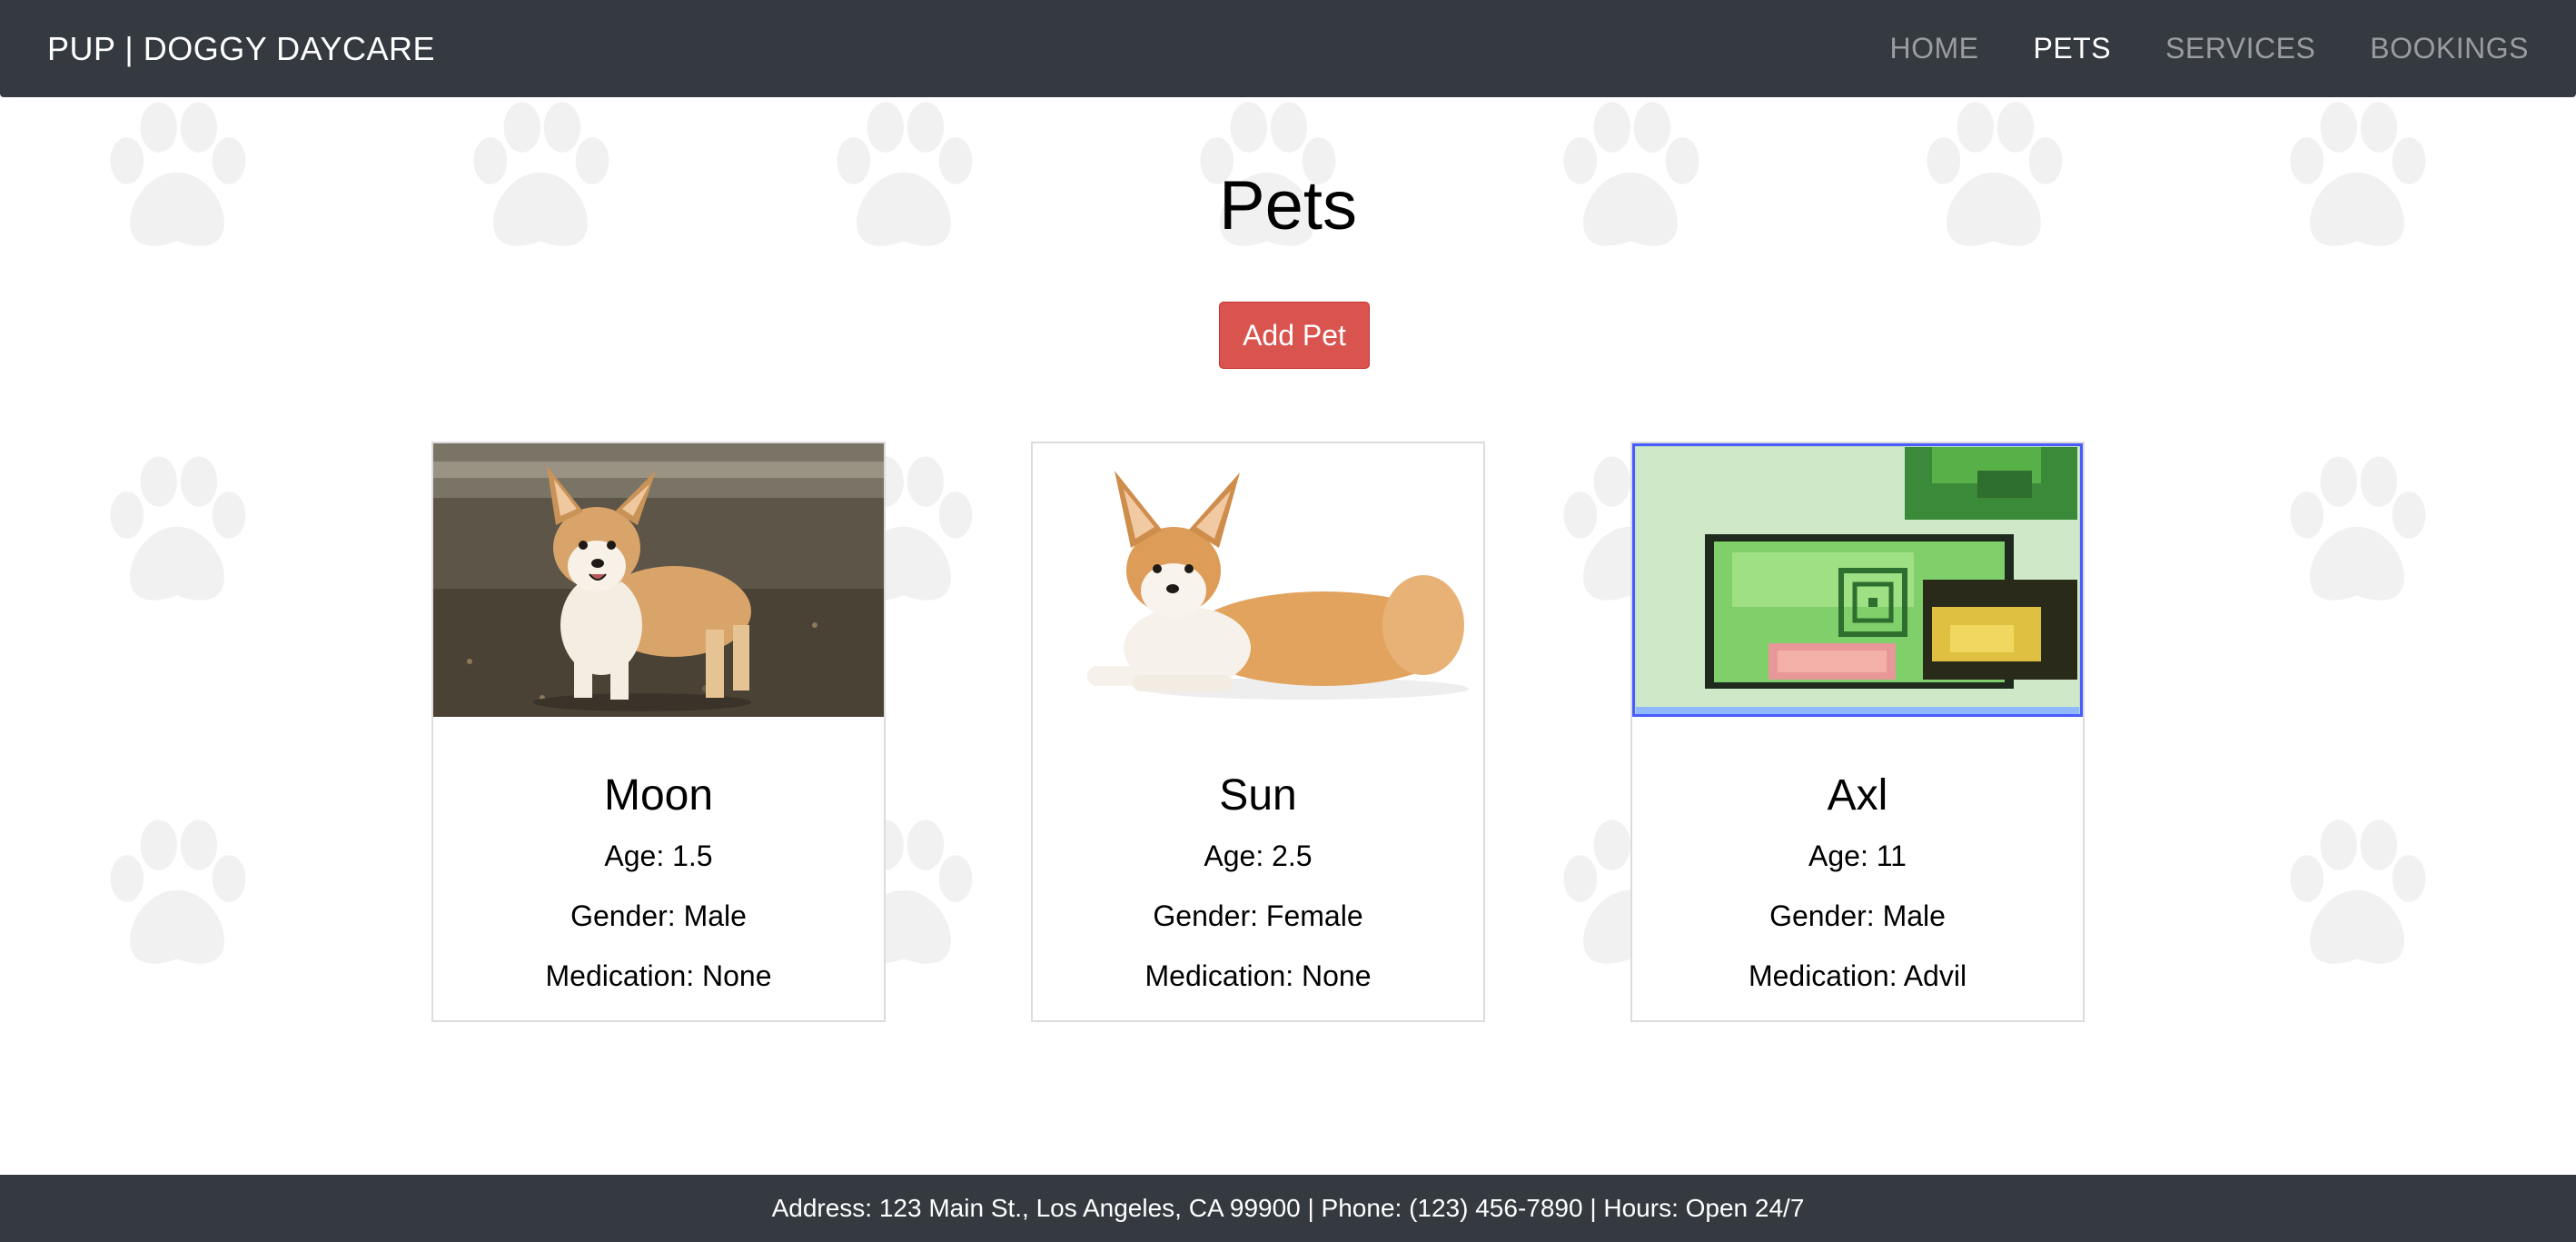 This screenshot has width=2576, height=1242. I want to click on pet-gender: Gender: Female, so click(1258, 915).